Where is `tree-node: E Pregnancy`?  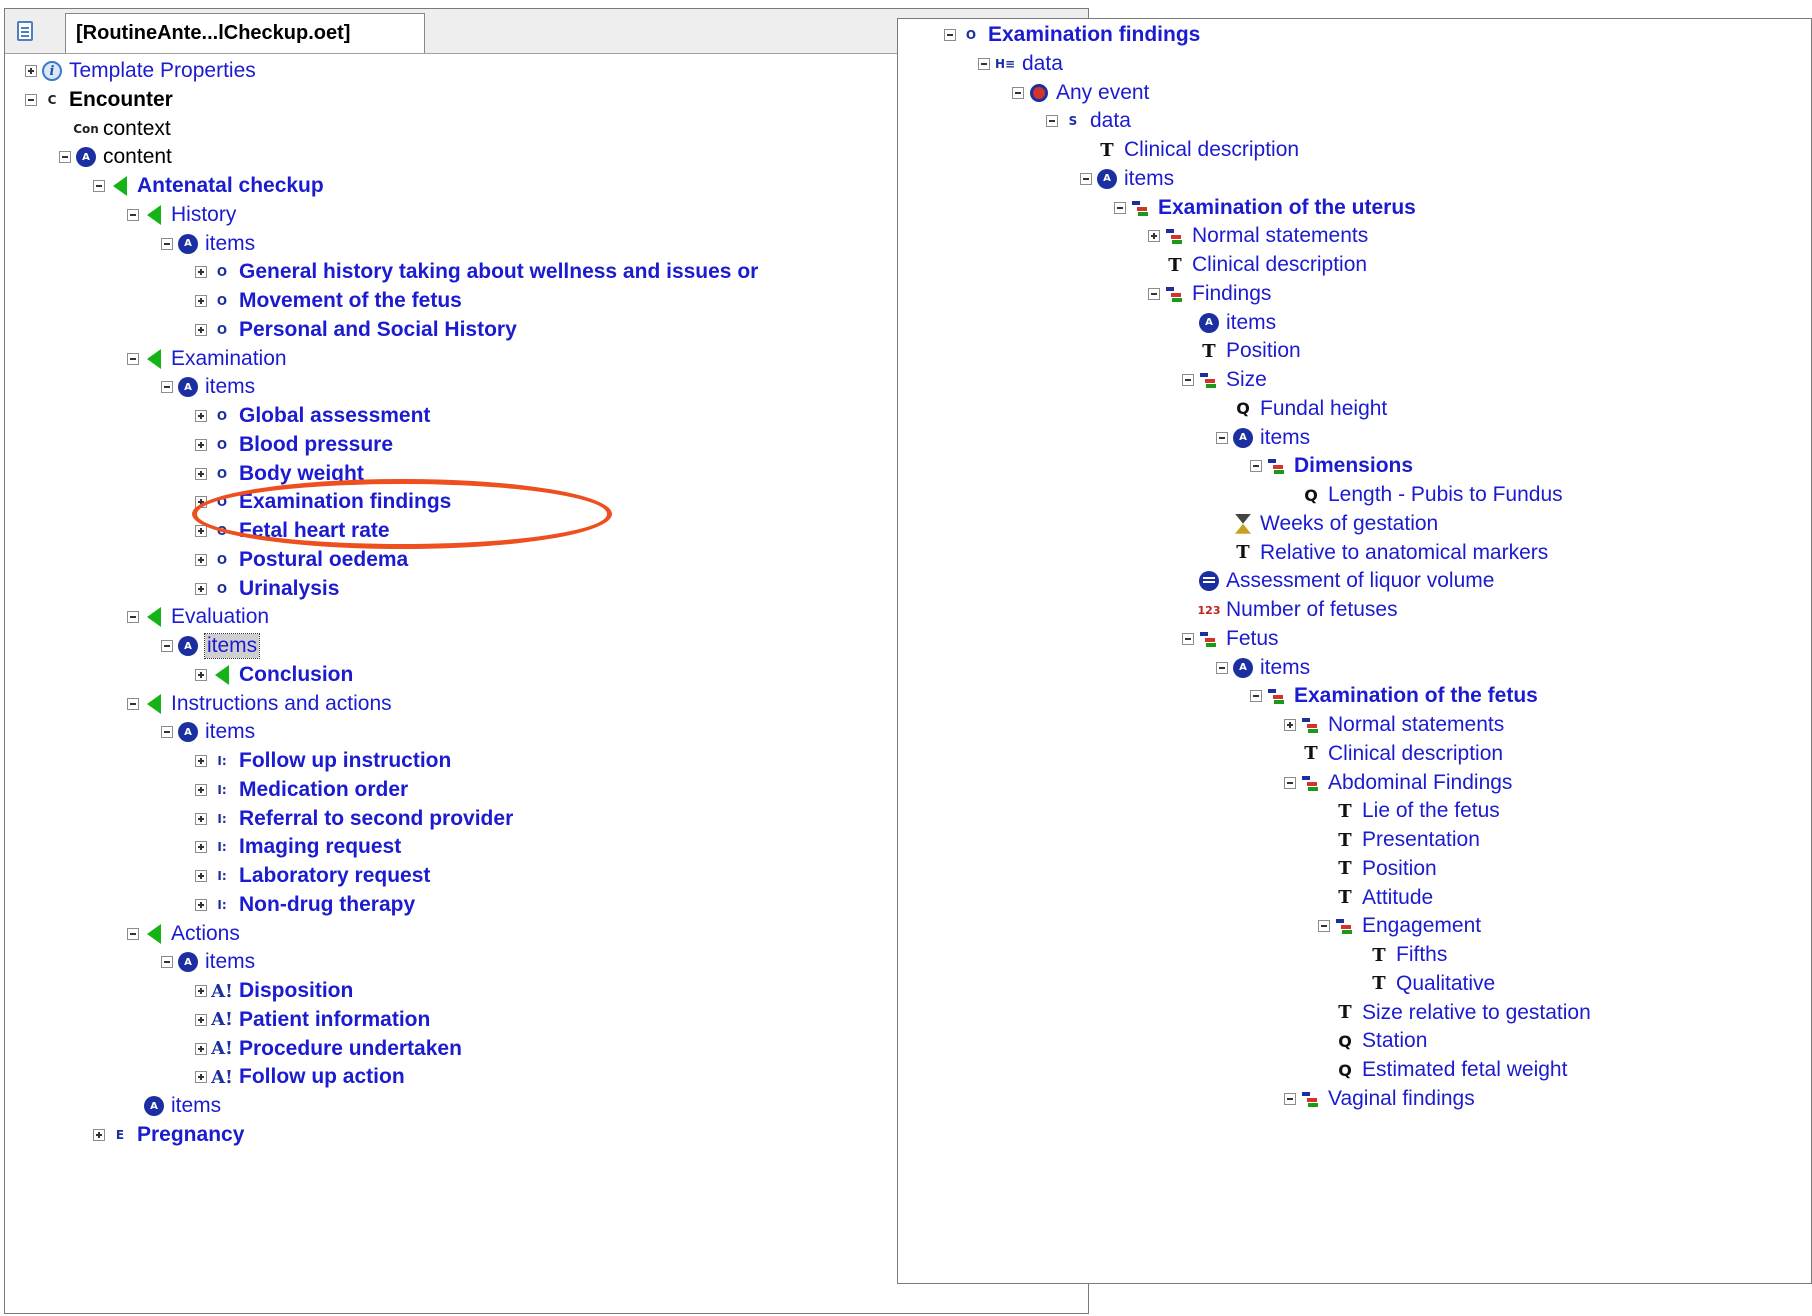
tree-node: E Pregnancy is located at coordinates (168, 1135).